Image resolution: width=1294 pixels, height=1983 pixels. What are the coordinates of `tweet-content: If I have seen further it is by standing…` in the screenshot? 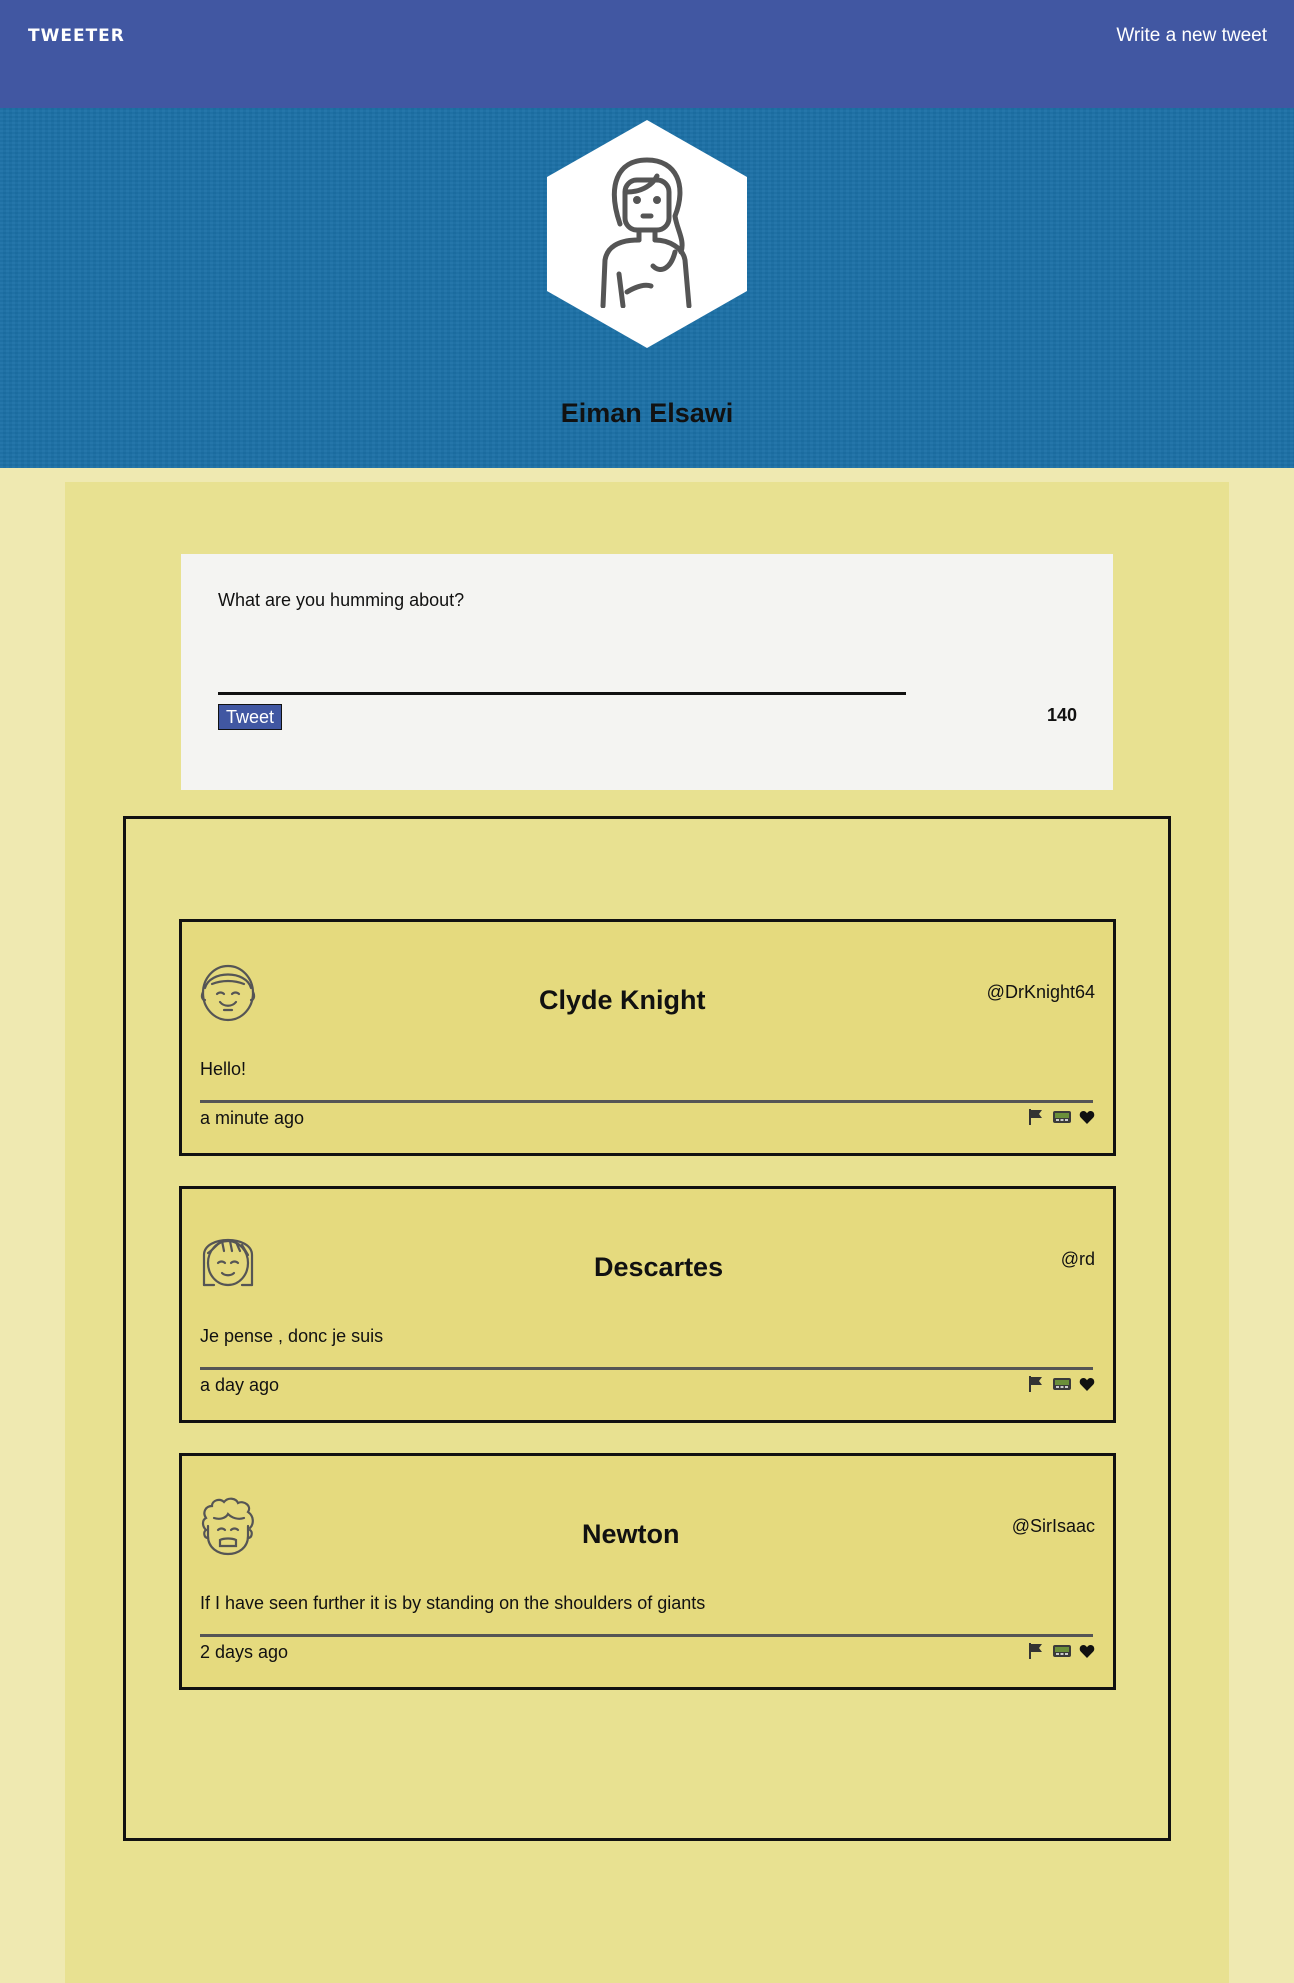 It's located at (453, 1603).